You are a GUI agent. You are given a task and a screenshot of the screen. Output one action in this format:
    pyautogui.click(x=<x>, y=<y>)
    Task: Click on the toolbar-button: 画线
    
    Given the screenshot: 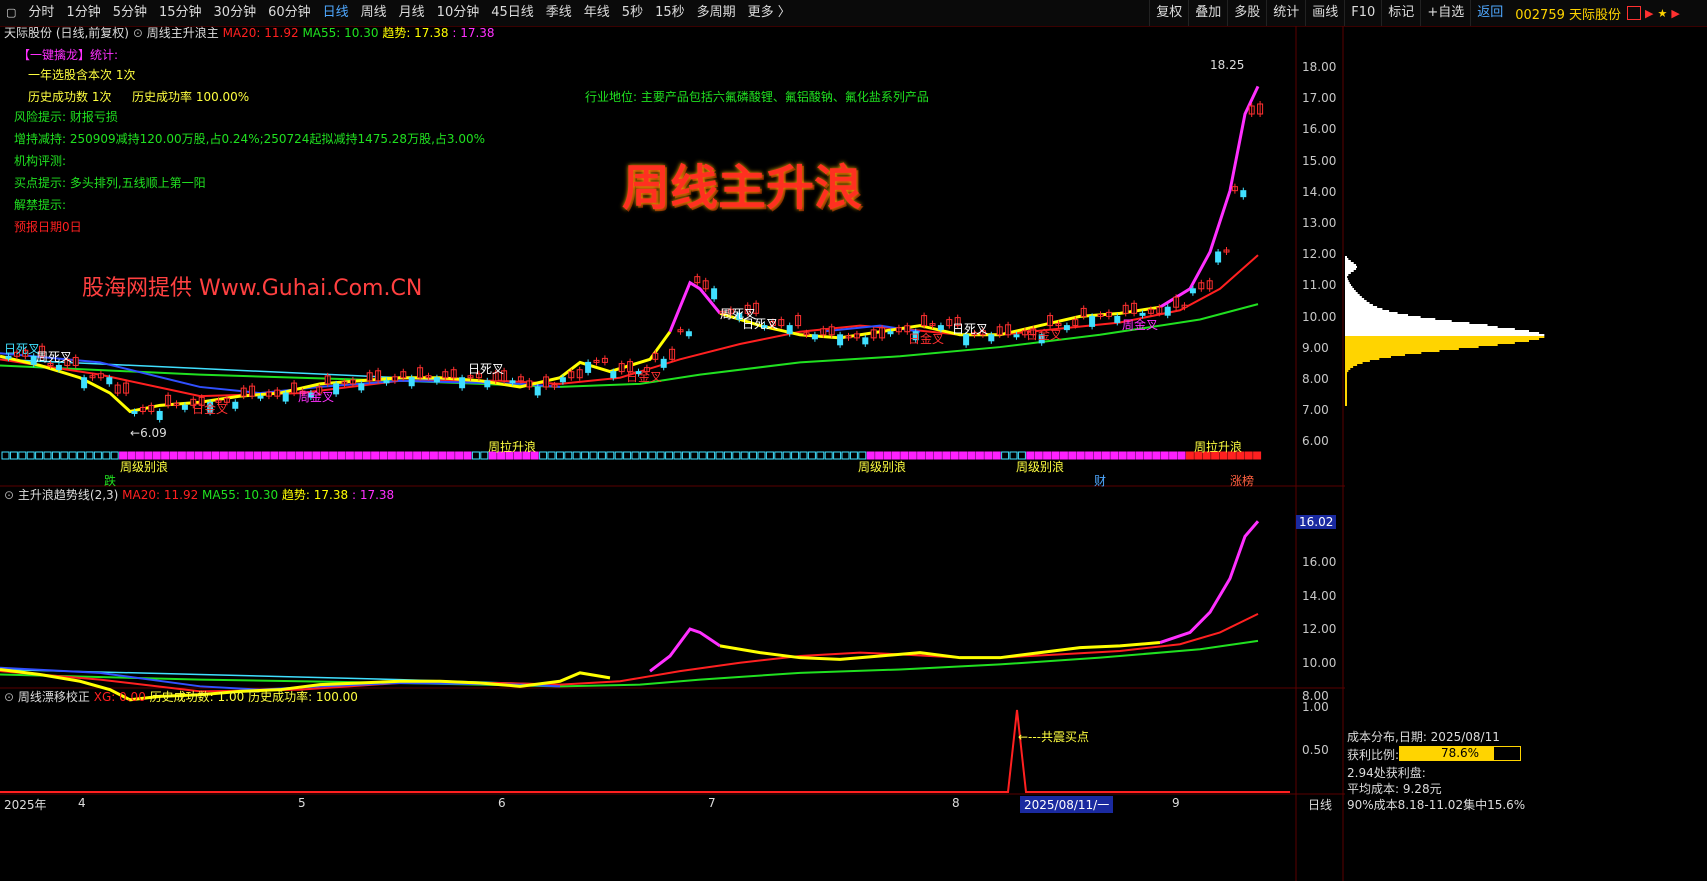 What is the action you would take?
    pyautogui.click(x=1324, y=13)
    